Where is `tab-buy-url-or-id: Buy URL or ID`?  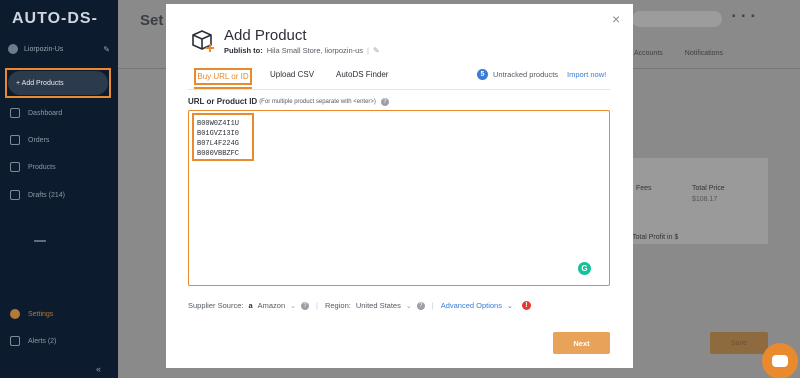 tab-buy-url-or-id: Buy URL or ID is located at coordinates (223, 76).